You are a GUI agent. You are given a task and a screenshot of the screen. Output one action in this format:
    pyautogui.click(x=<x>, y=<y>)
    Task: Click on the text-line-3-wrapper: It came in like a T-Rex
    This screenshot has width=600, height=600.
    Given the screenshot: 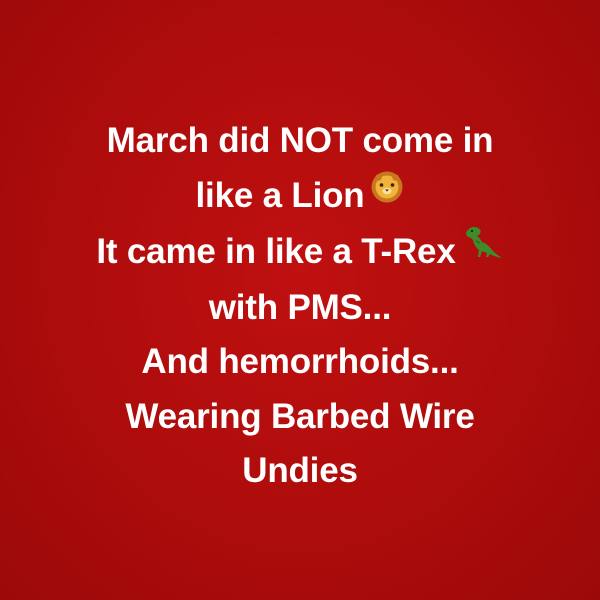 What is the action you would take?
    pyautogui.click(x=300, y=253)
    